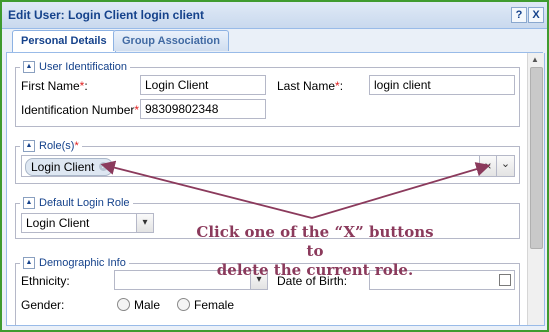 The width and height of the screenshot is (549, 332). I want to click on callout-arrows, so click(295, 189).